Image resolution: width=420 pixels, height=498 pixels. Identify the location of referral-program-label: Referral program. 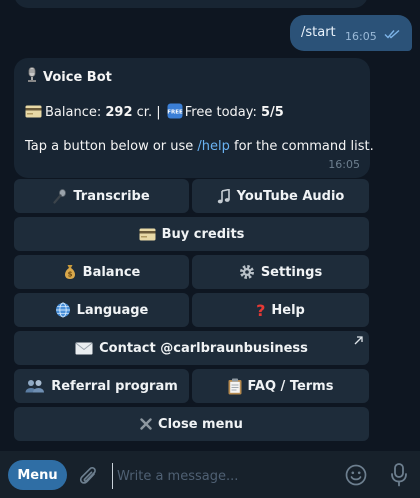
(114, 386).